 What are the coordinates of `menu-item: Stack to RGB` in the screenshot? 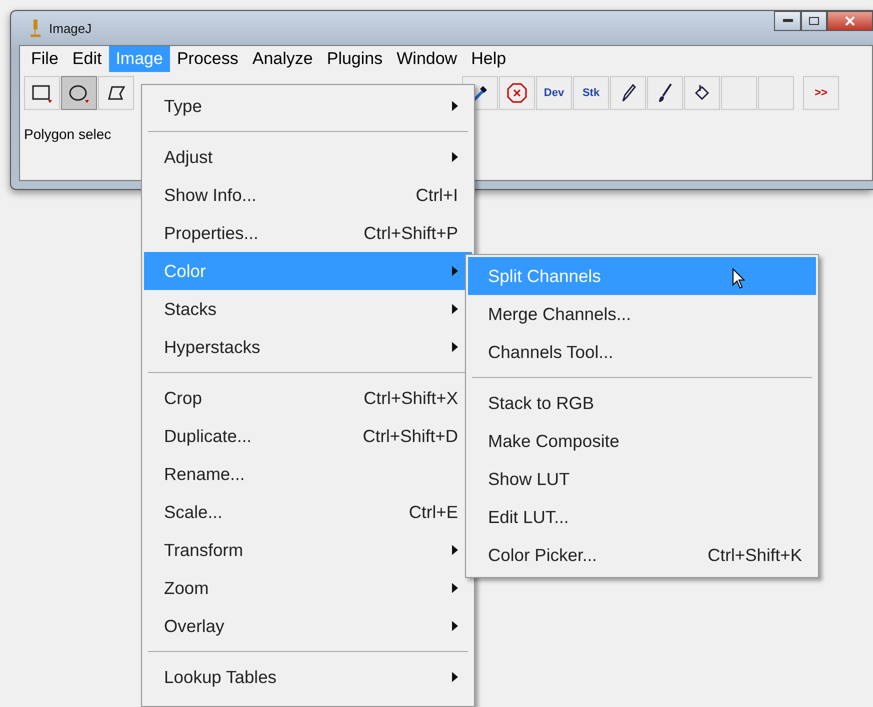 It's located at (642, 403).